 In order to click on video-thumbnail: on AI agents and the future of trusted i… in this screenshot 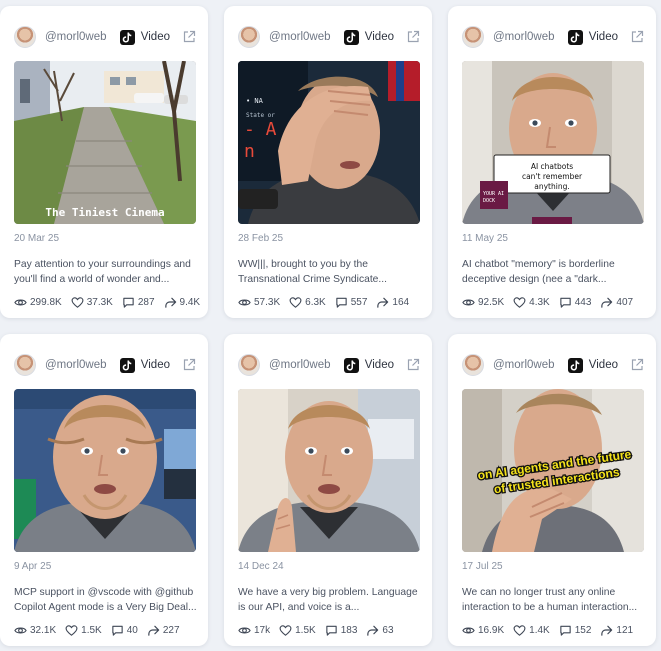, I will do `click(553, 470)`.